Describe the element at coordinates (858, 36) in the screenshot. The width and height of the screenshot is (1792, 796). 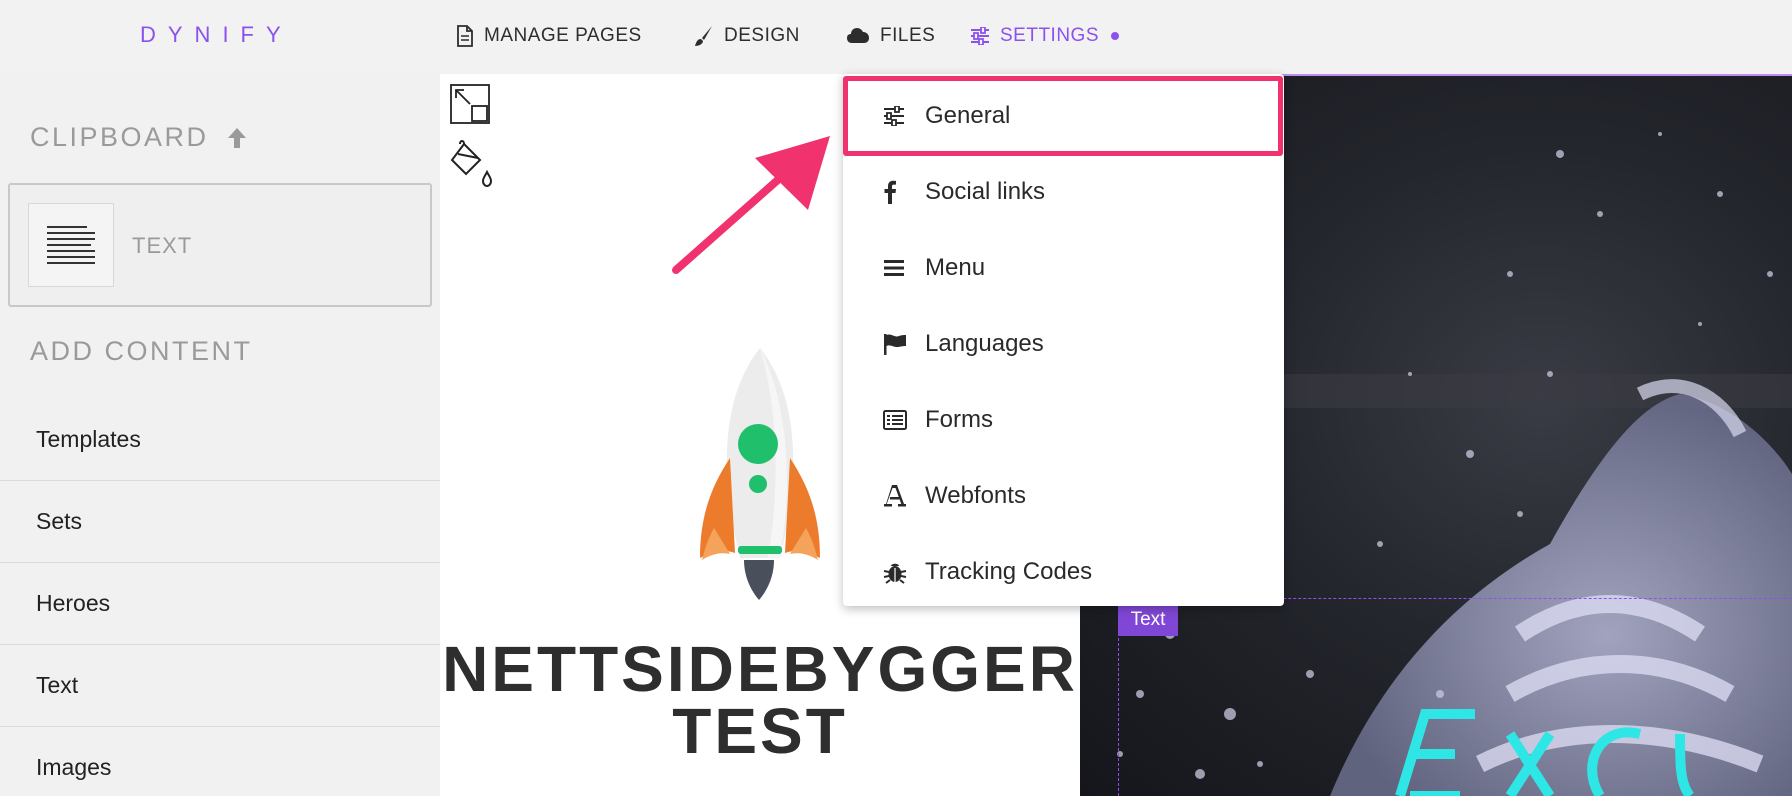
I see `cloud-icon` at that location.